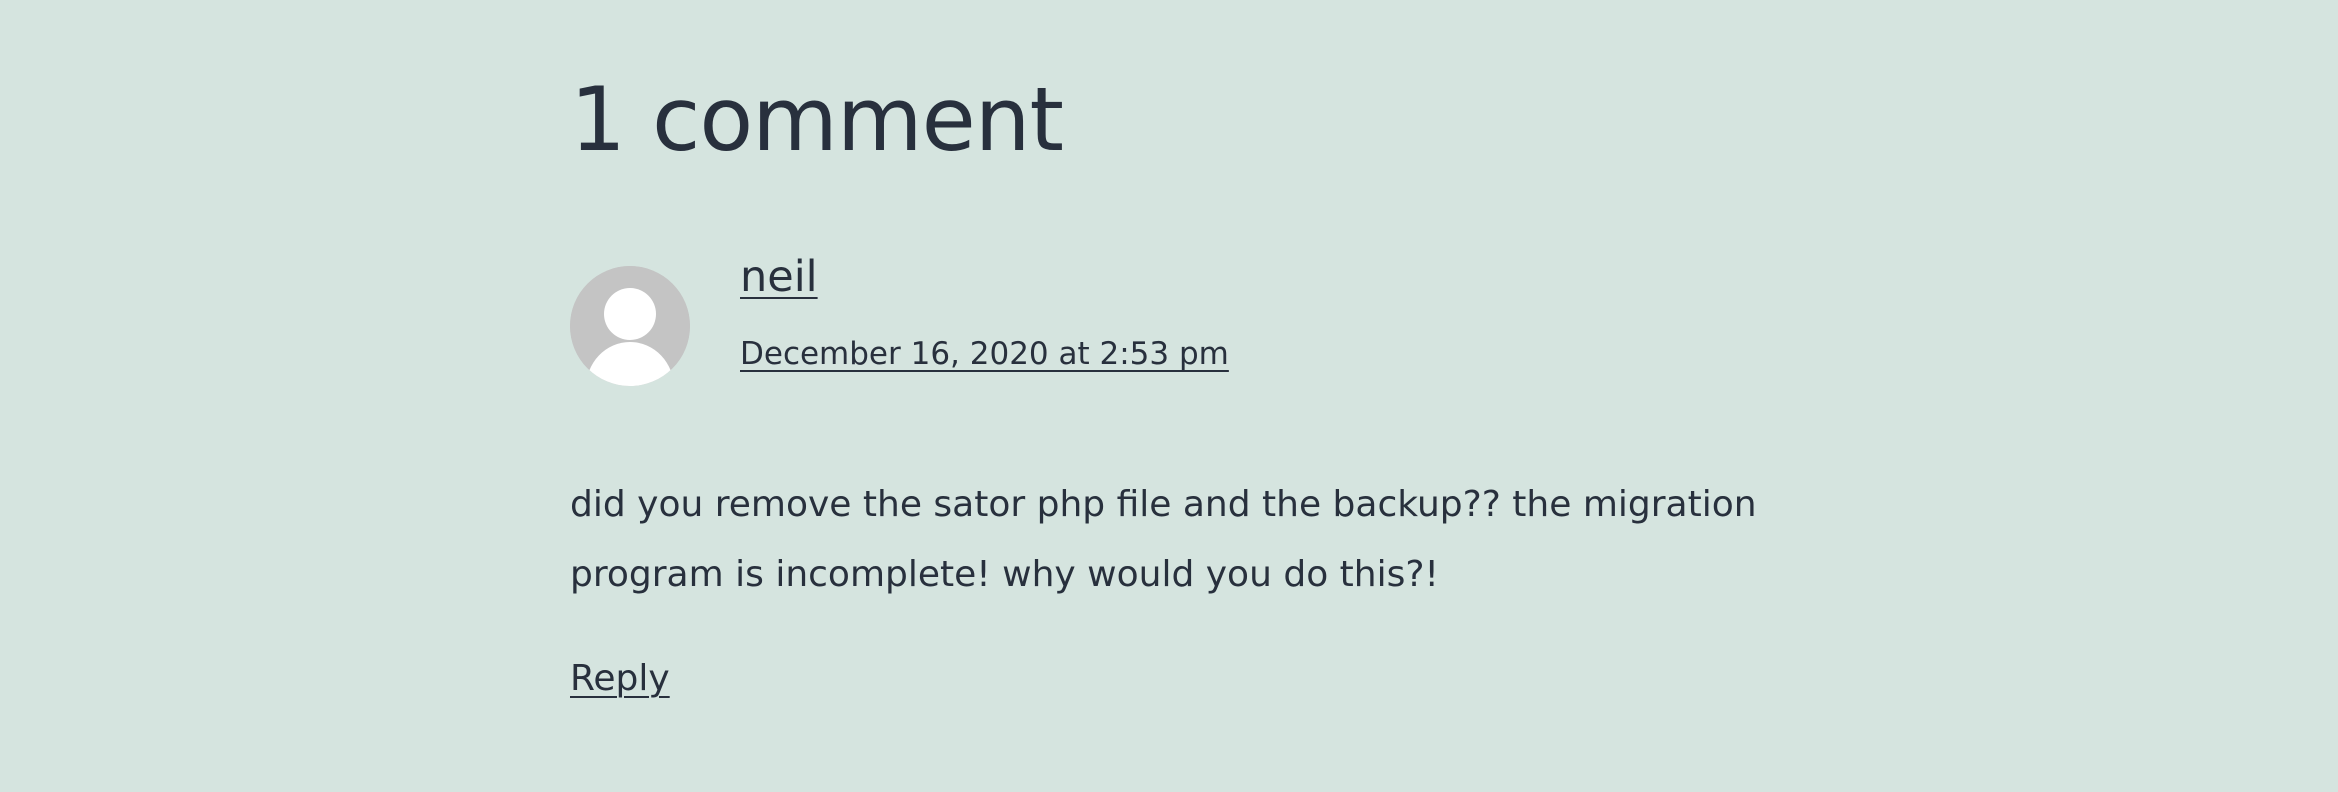 The height and width of the screenshot is (792, 2338). What do you see at coordinates (630, 326) in the screenshot?
I see `default-user-avatar-icon` at bounding box center [630, 326].